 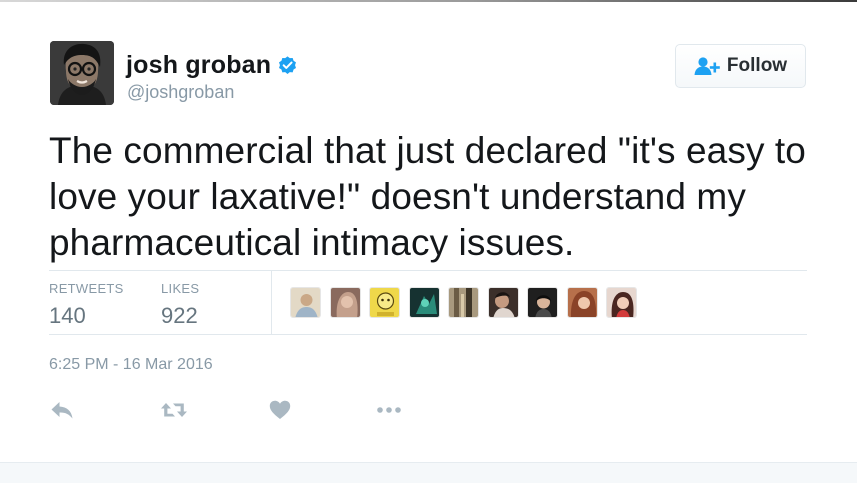 I want to click on more-options-button, so click(x=389, y=410).